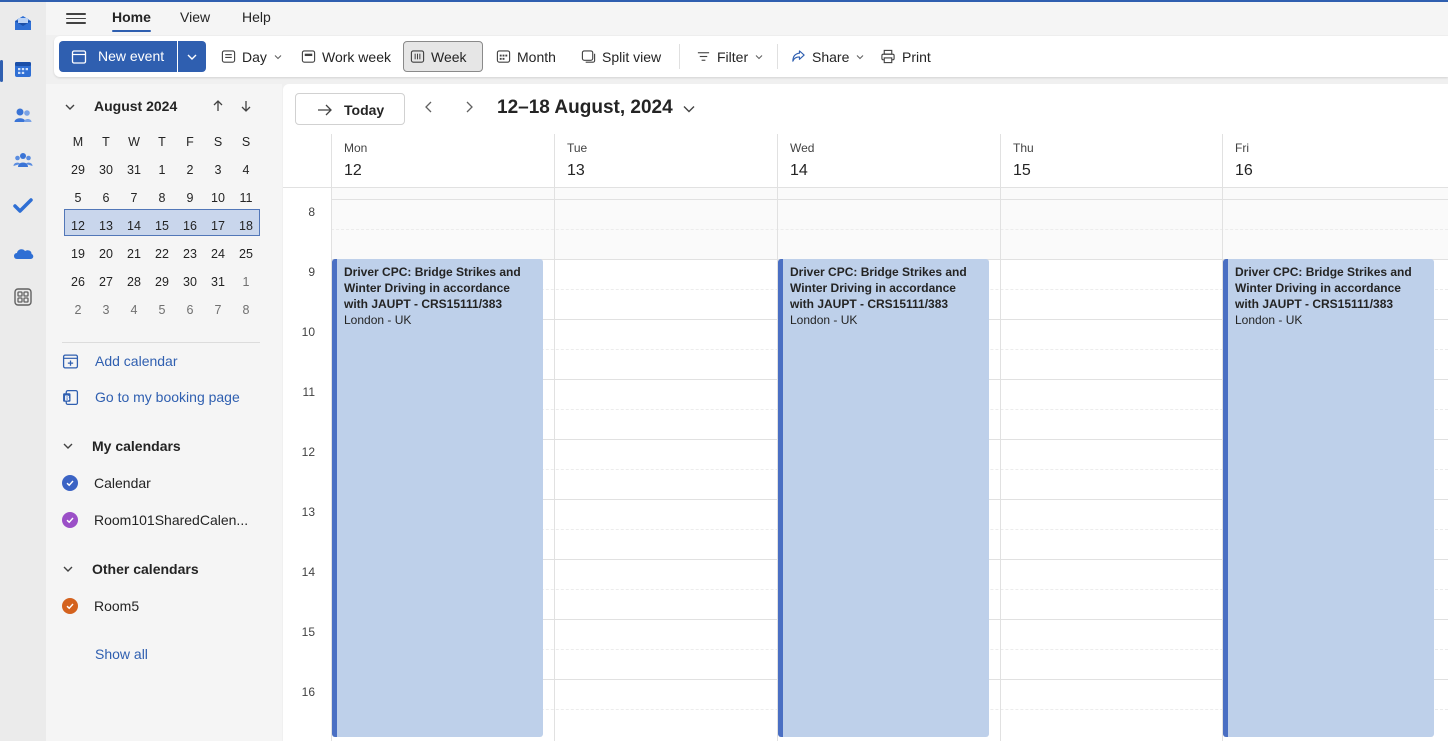 The width and height of the screenshot is (1448, 741). I want to click on mini-calendar-day: 13, so click(106, 226).